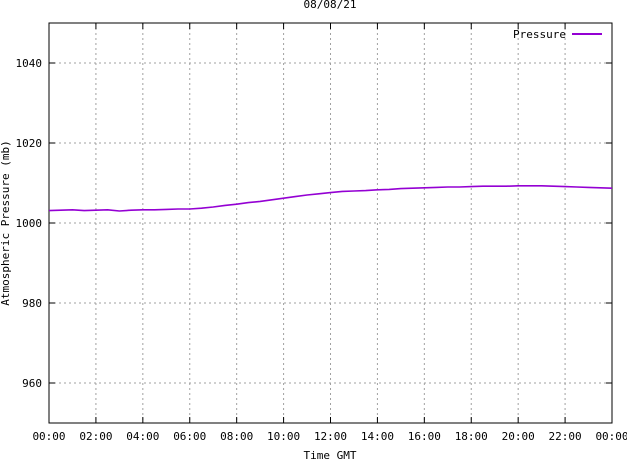  I want to click on x-tick-label: 20:00, so click(518, 436).